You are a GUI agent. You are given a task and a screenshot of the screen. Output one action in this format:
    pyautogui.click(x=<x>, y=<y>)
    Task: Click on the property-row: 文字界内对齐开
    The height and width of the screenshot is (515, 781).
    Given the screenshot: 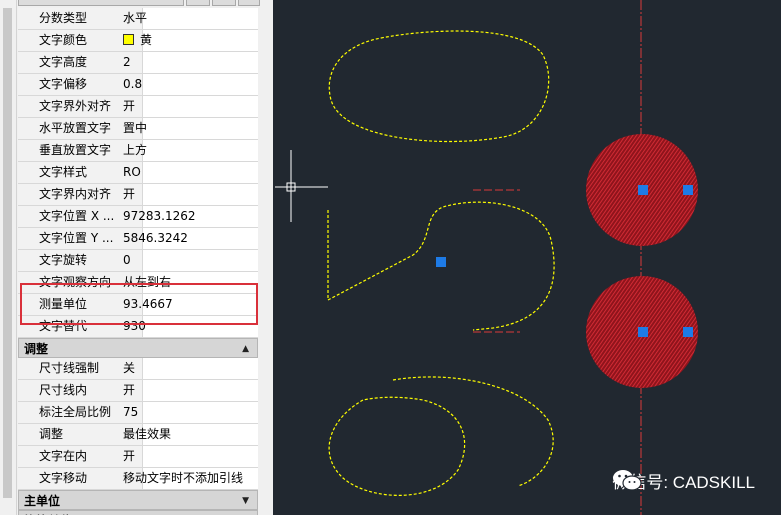 What is the action you would take?
    pyautogui.click(x=138, y=195)
    